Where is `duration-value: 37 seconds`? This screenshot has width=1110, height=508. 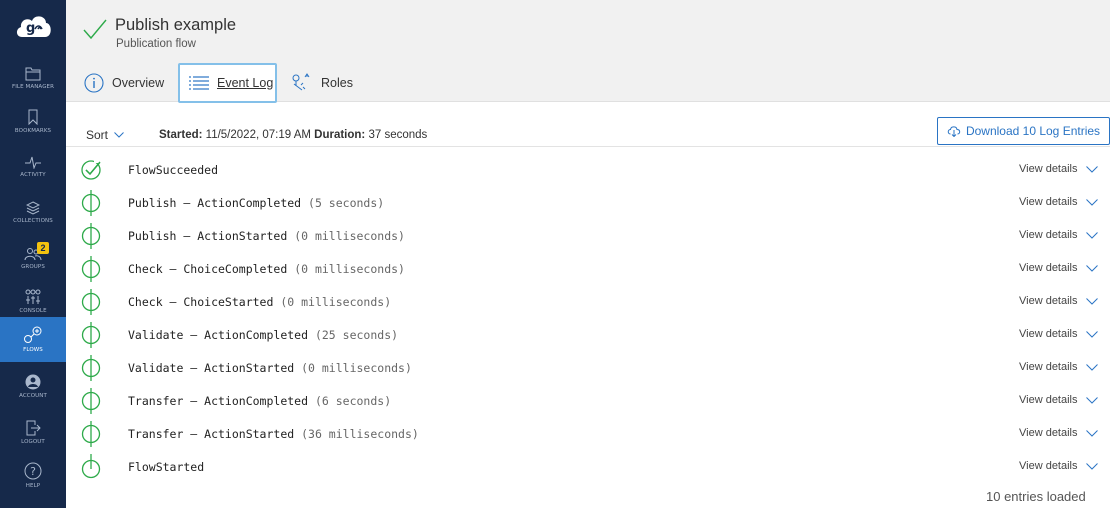
duration-value: 37 seconds is located at coordinates (398, 135).